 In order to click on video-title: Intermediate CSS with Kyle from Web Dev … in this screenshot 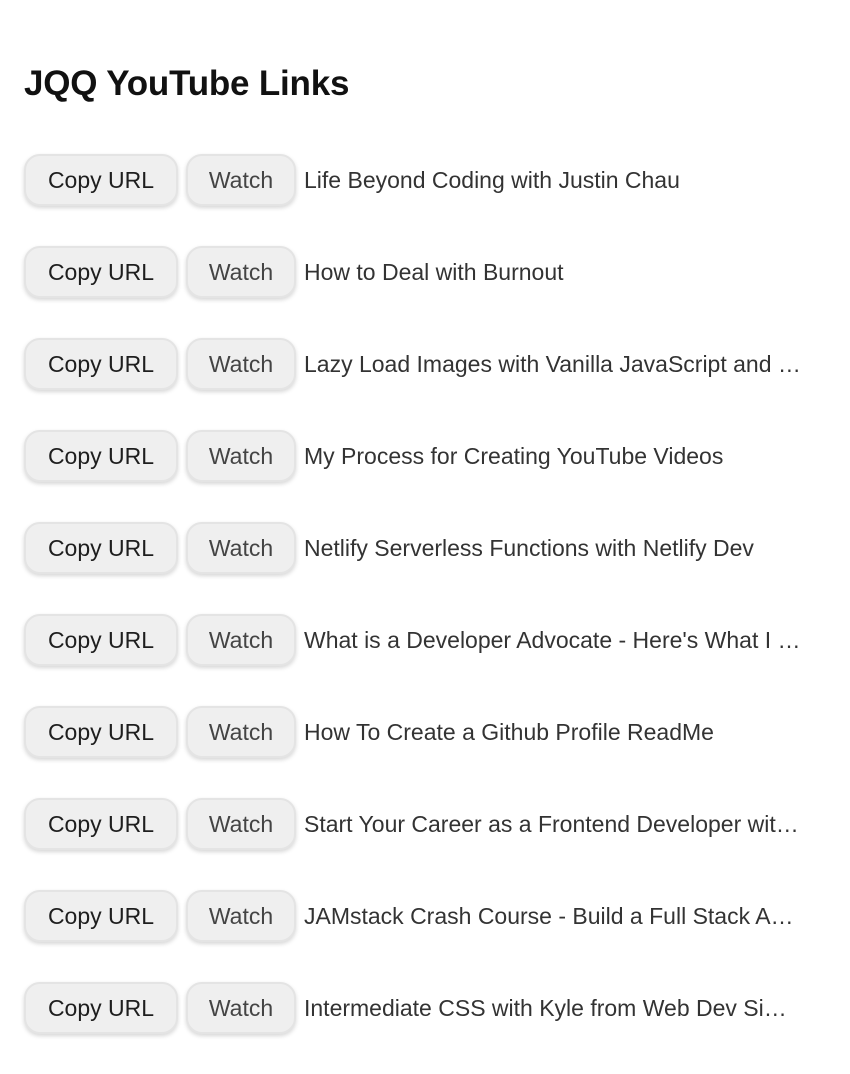, I will do `click(545, 1008)`.